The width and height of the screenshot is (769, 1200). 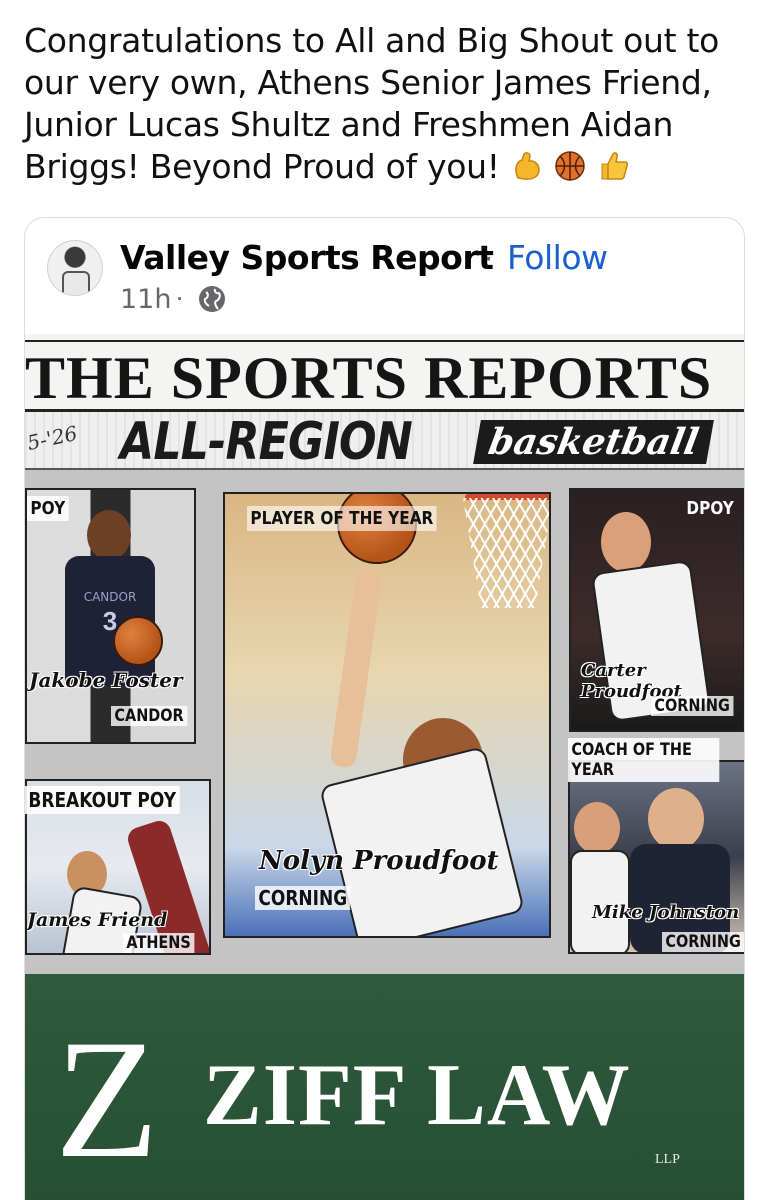 What do you see at coordinates (644, 760) in the screenshot?
I see `coach-label: COACH OF THE YEAR` at bounding box center [644, 760].